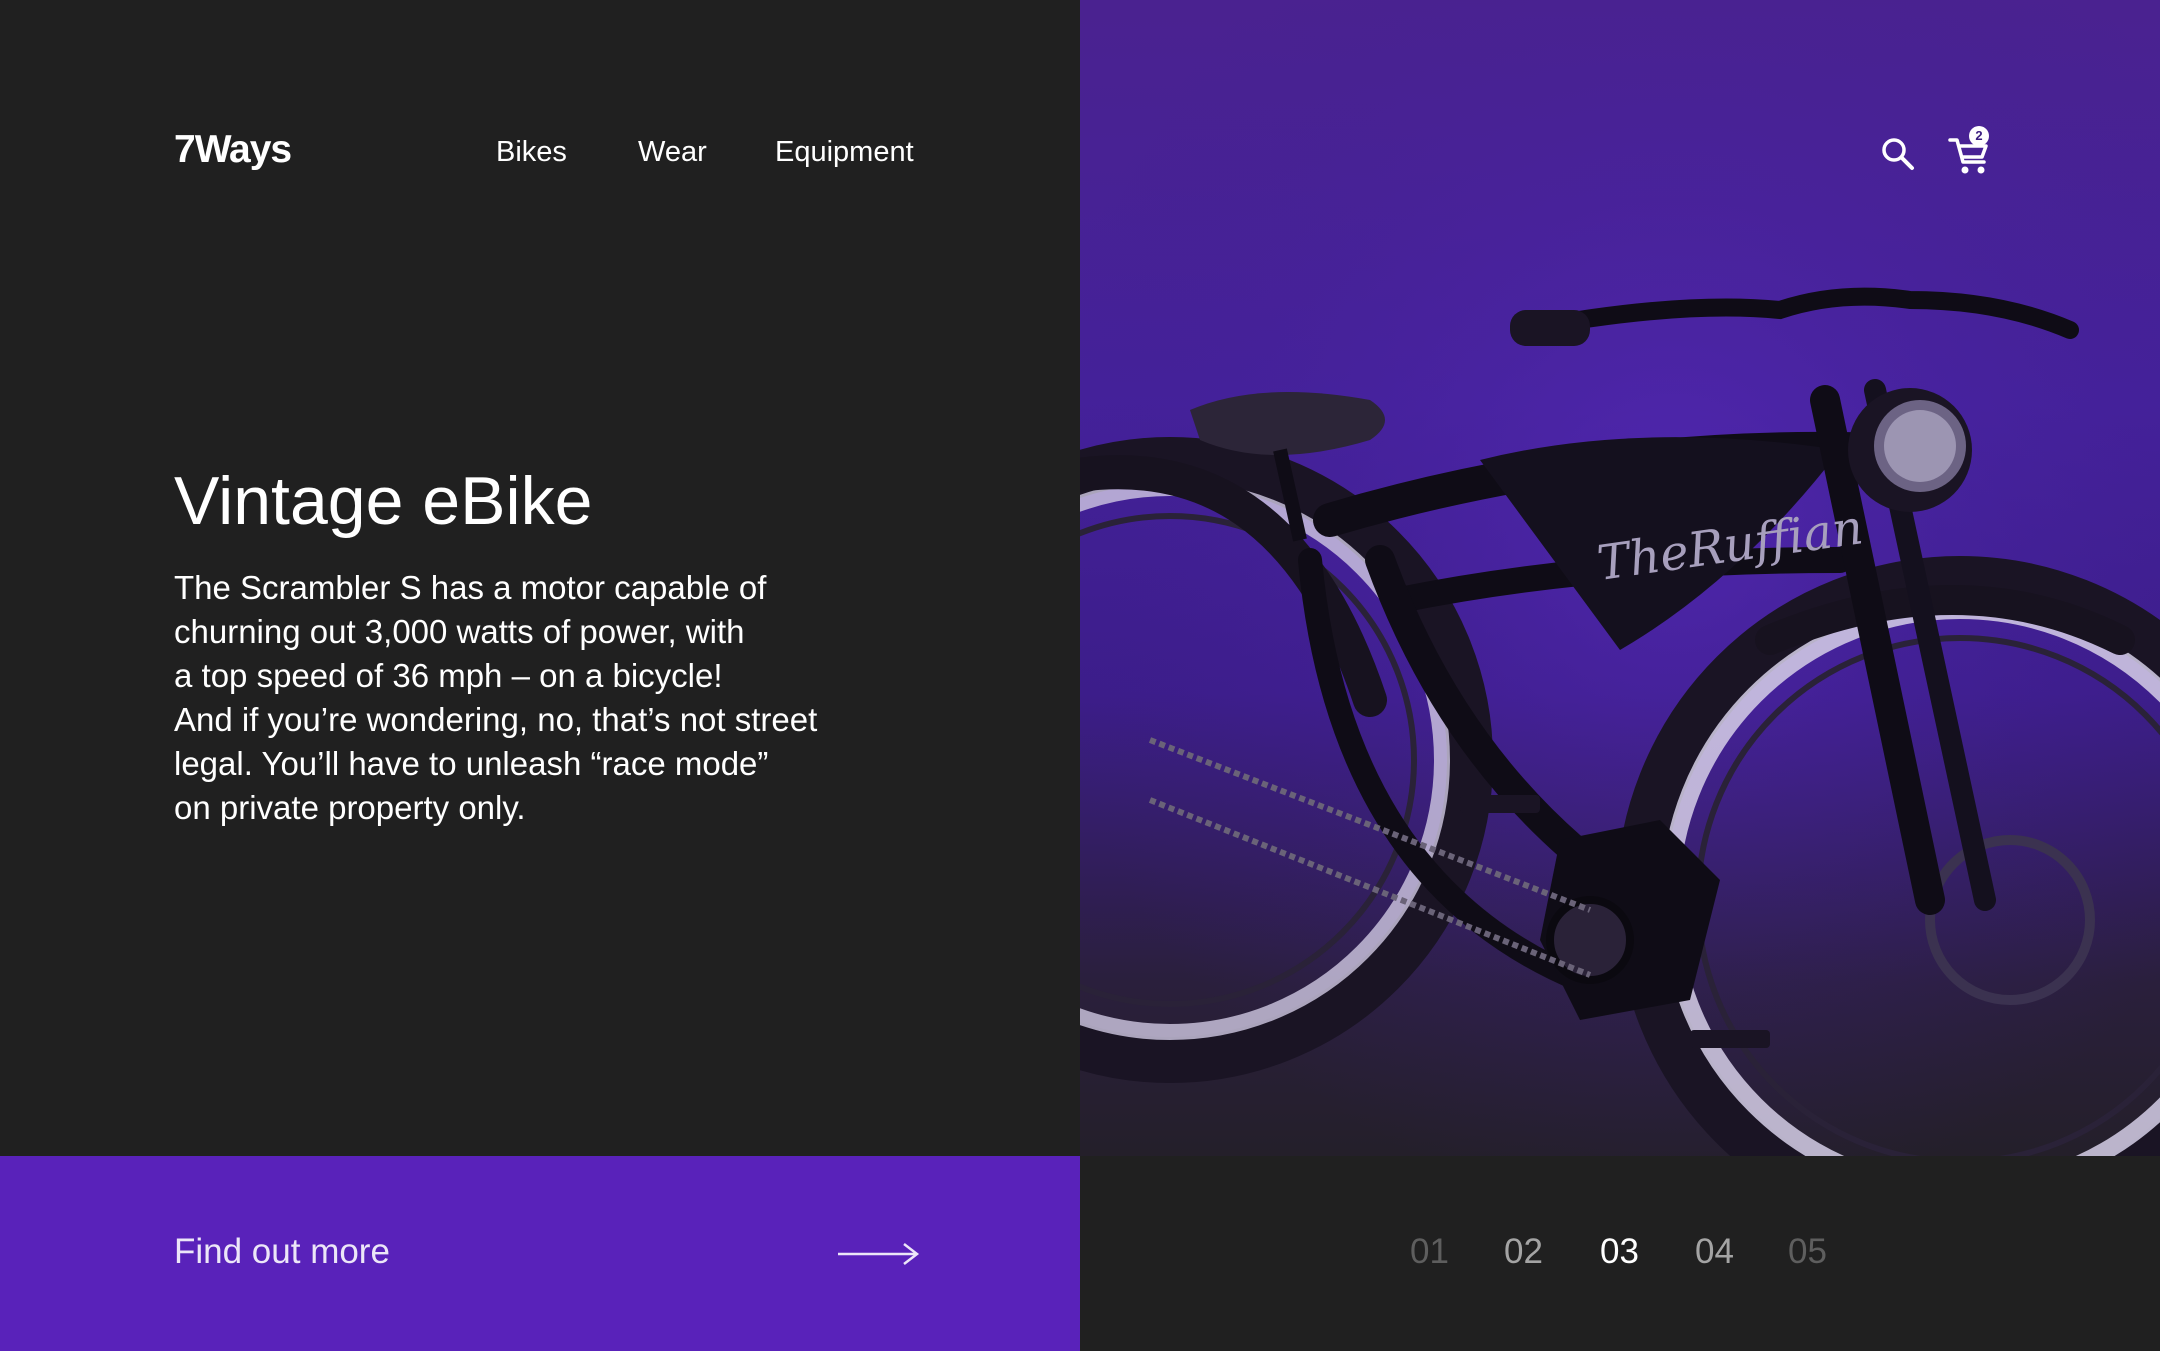  Describe the element at coordinates (672, 152) in the screenshot. I see `nav-item-wear: Wear` at that location.